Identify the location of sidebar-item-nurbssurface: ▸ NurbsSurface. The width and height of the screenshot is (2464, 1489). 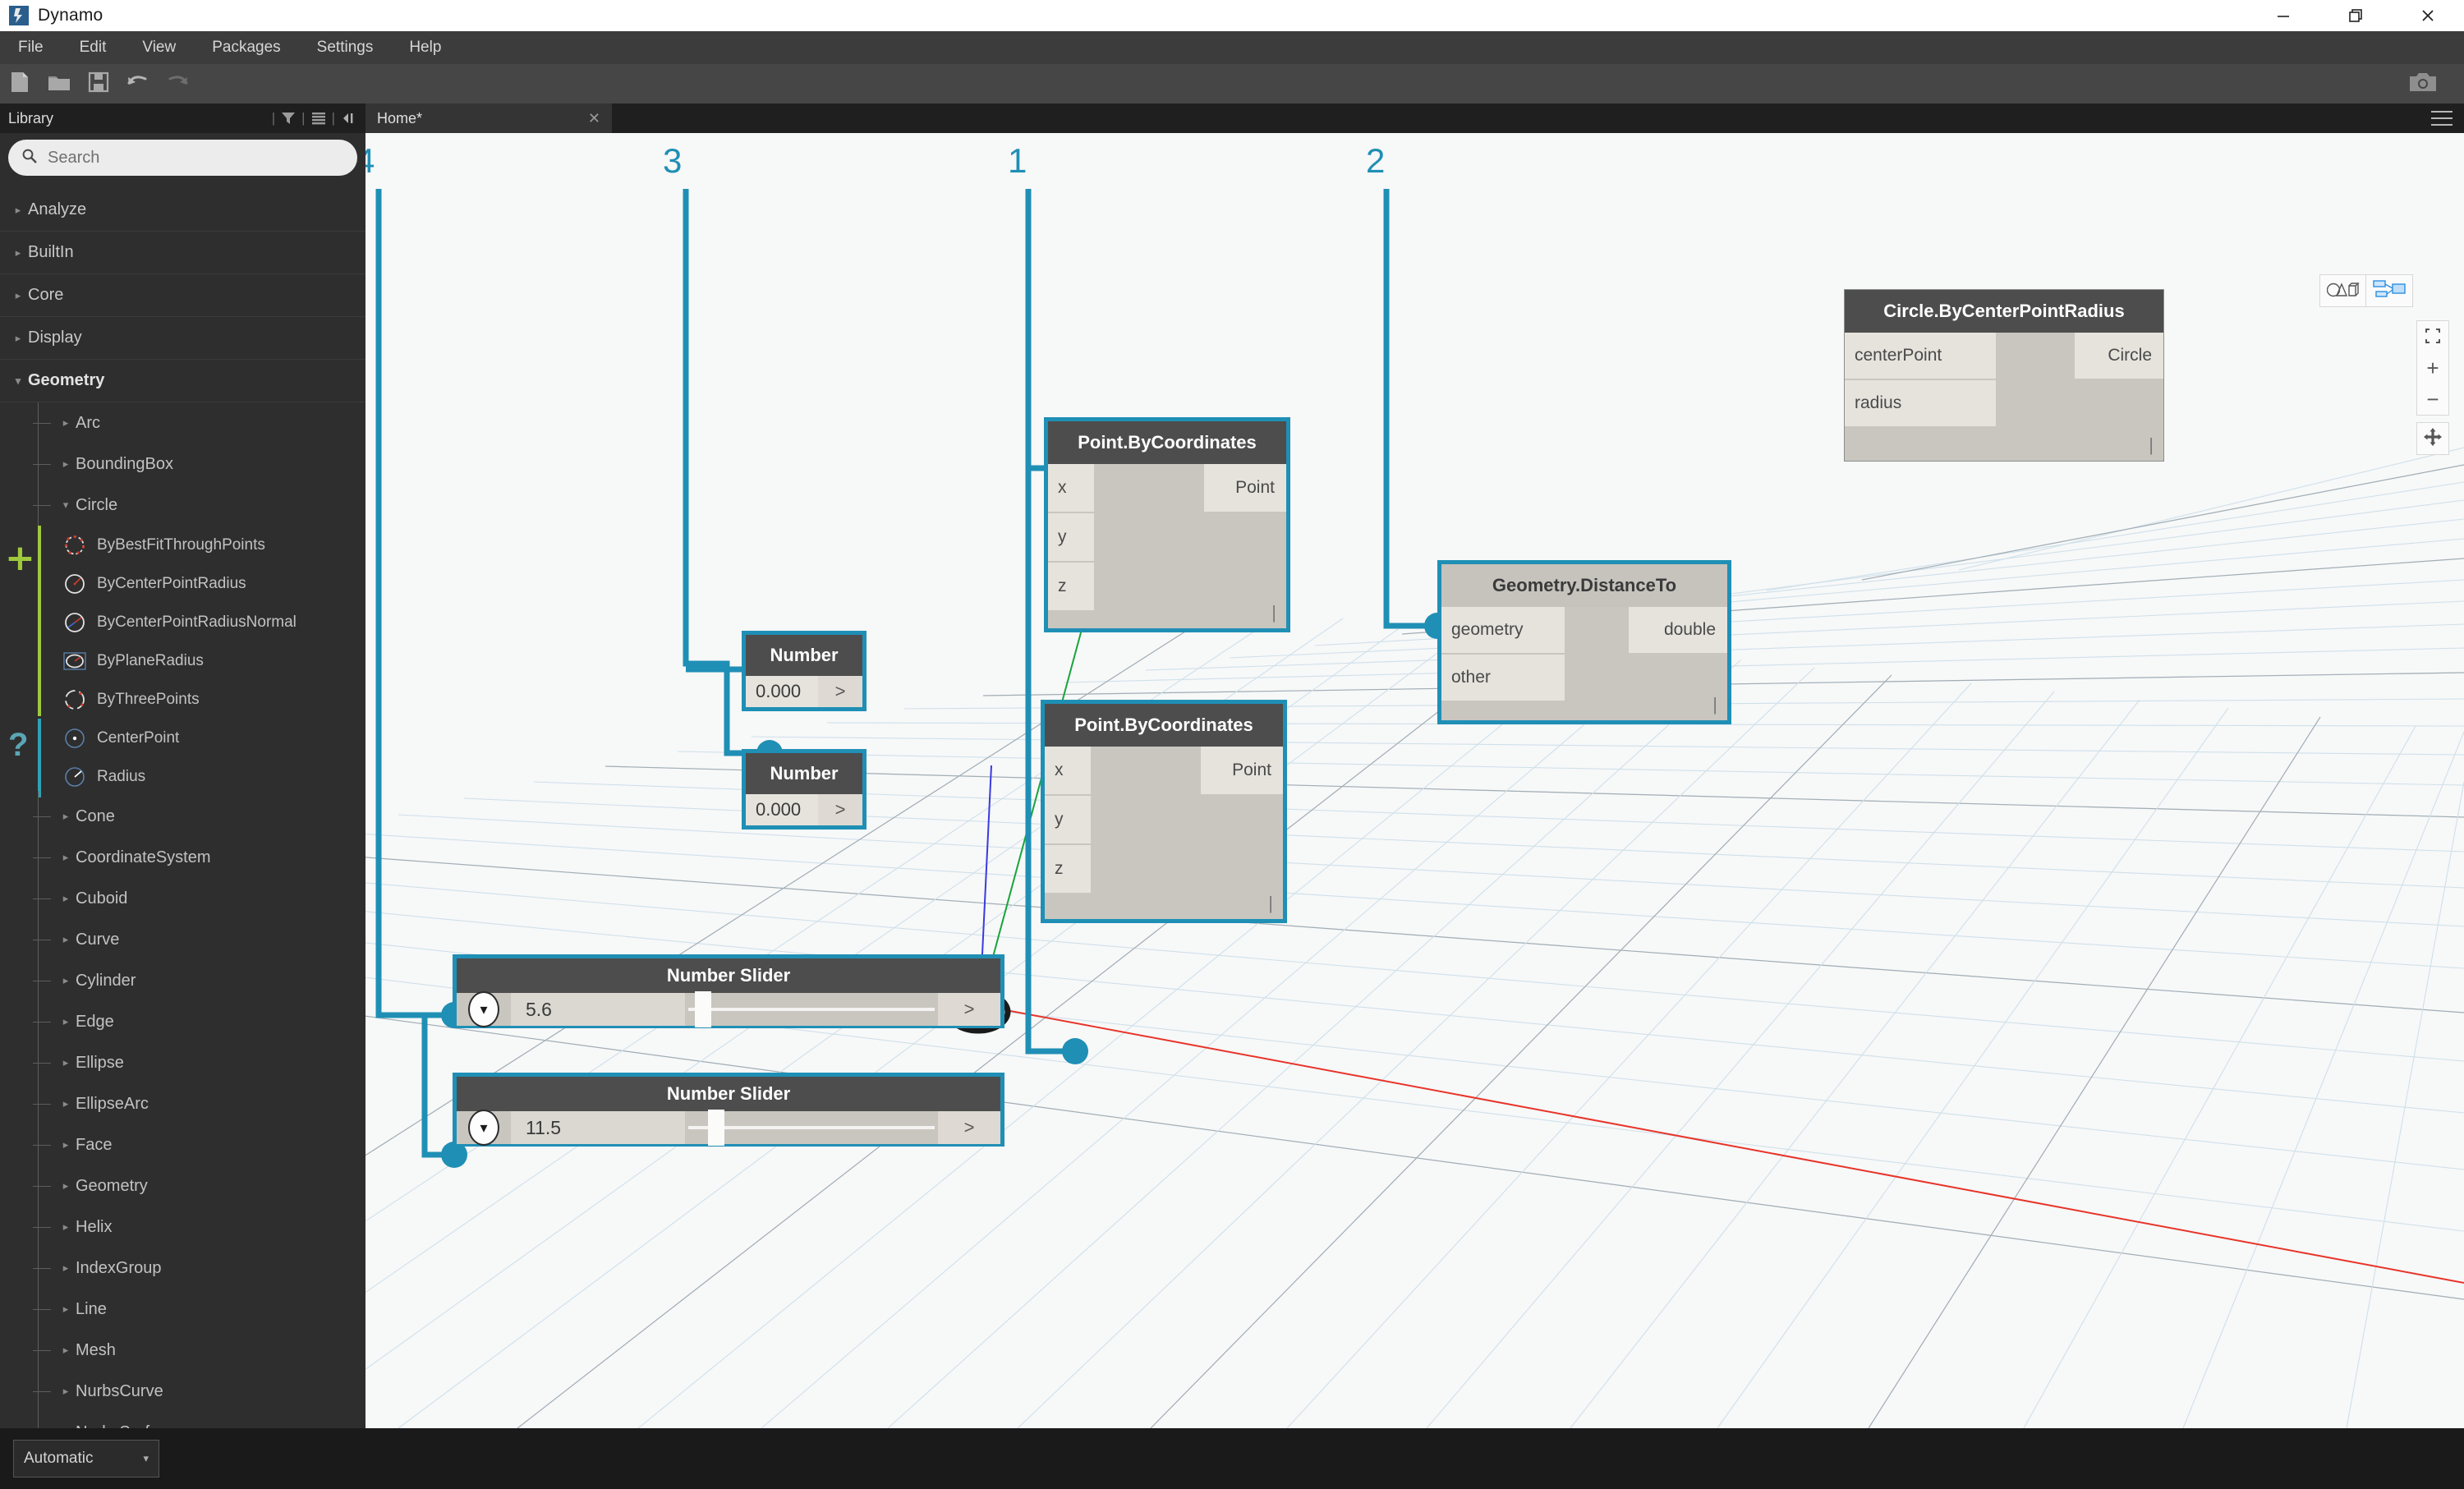
(182, 1420).